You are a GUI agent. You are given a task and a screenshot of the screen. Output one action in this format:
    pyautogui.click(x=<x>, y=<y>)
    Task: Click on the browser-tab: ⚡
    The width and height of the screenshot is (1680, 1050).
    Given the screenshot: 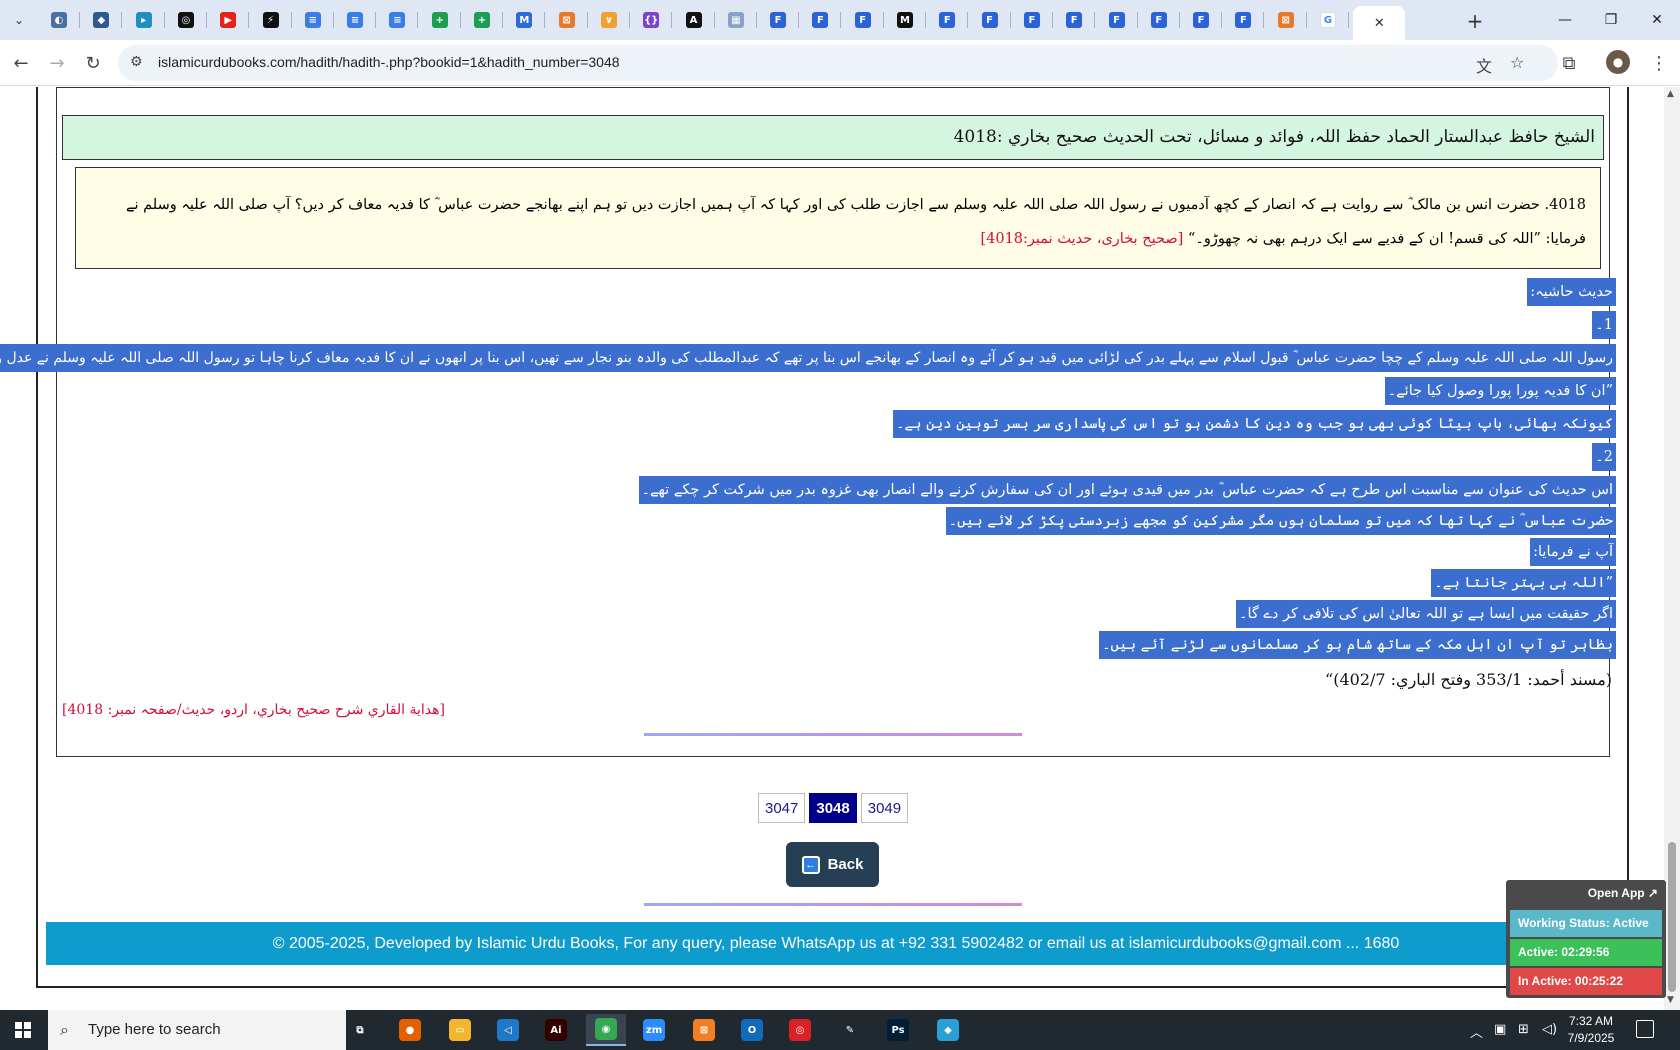 What is the action you would take?
    pyautogui.click(x=271, y=20)
    